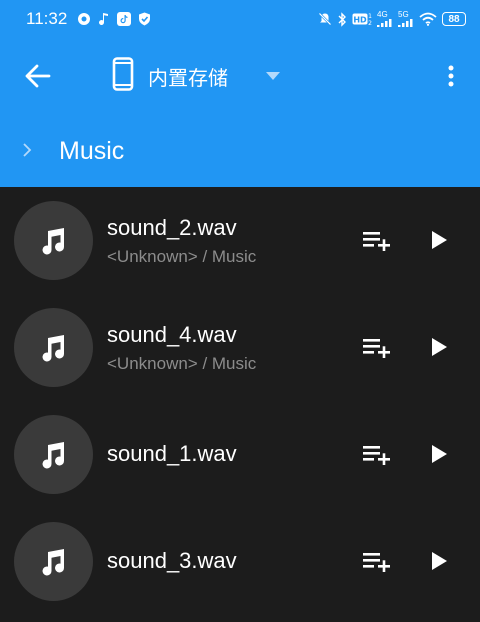 The width and height of the screenshot is (480, 622). I want to click on storage-selector: 内置存储, so click(196, 76).